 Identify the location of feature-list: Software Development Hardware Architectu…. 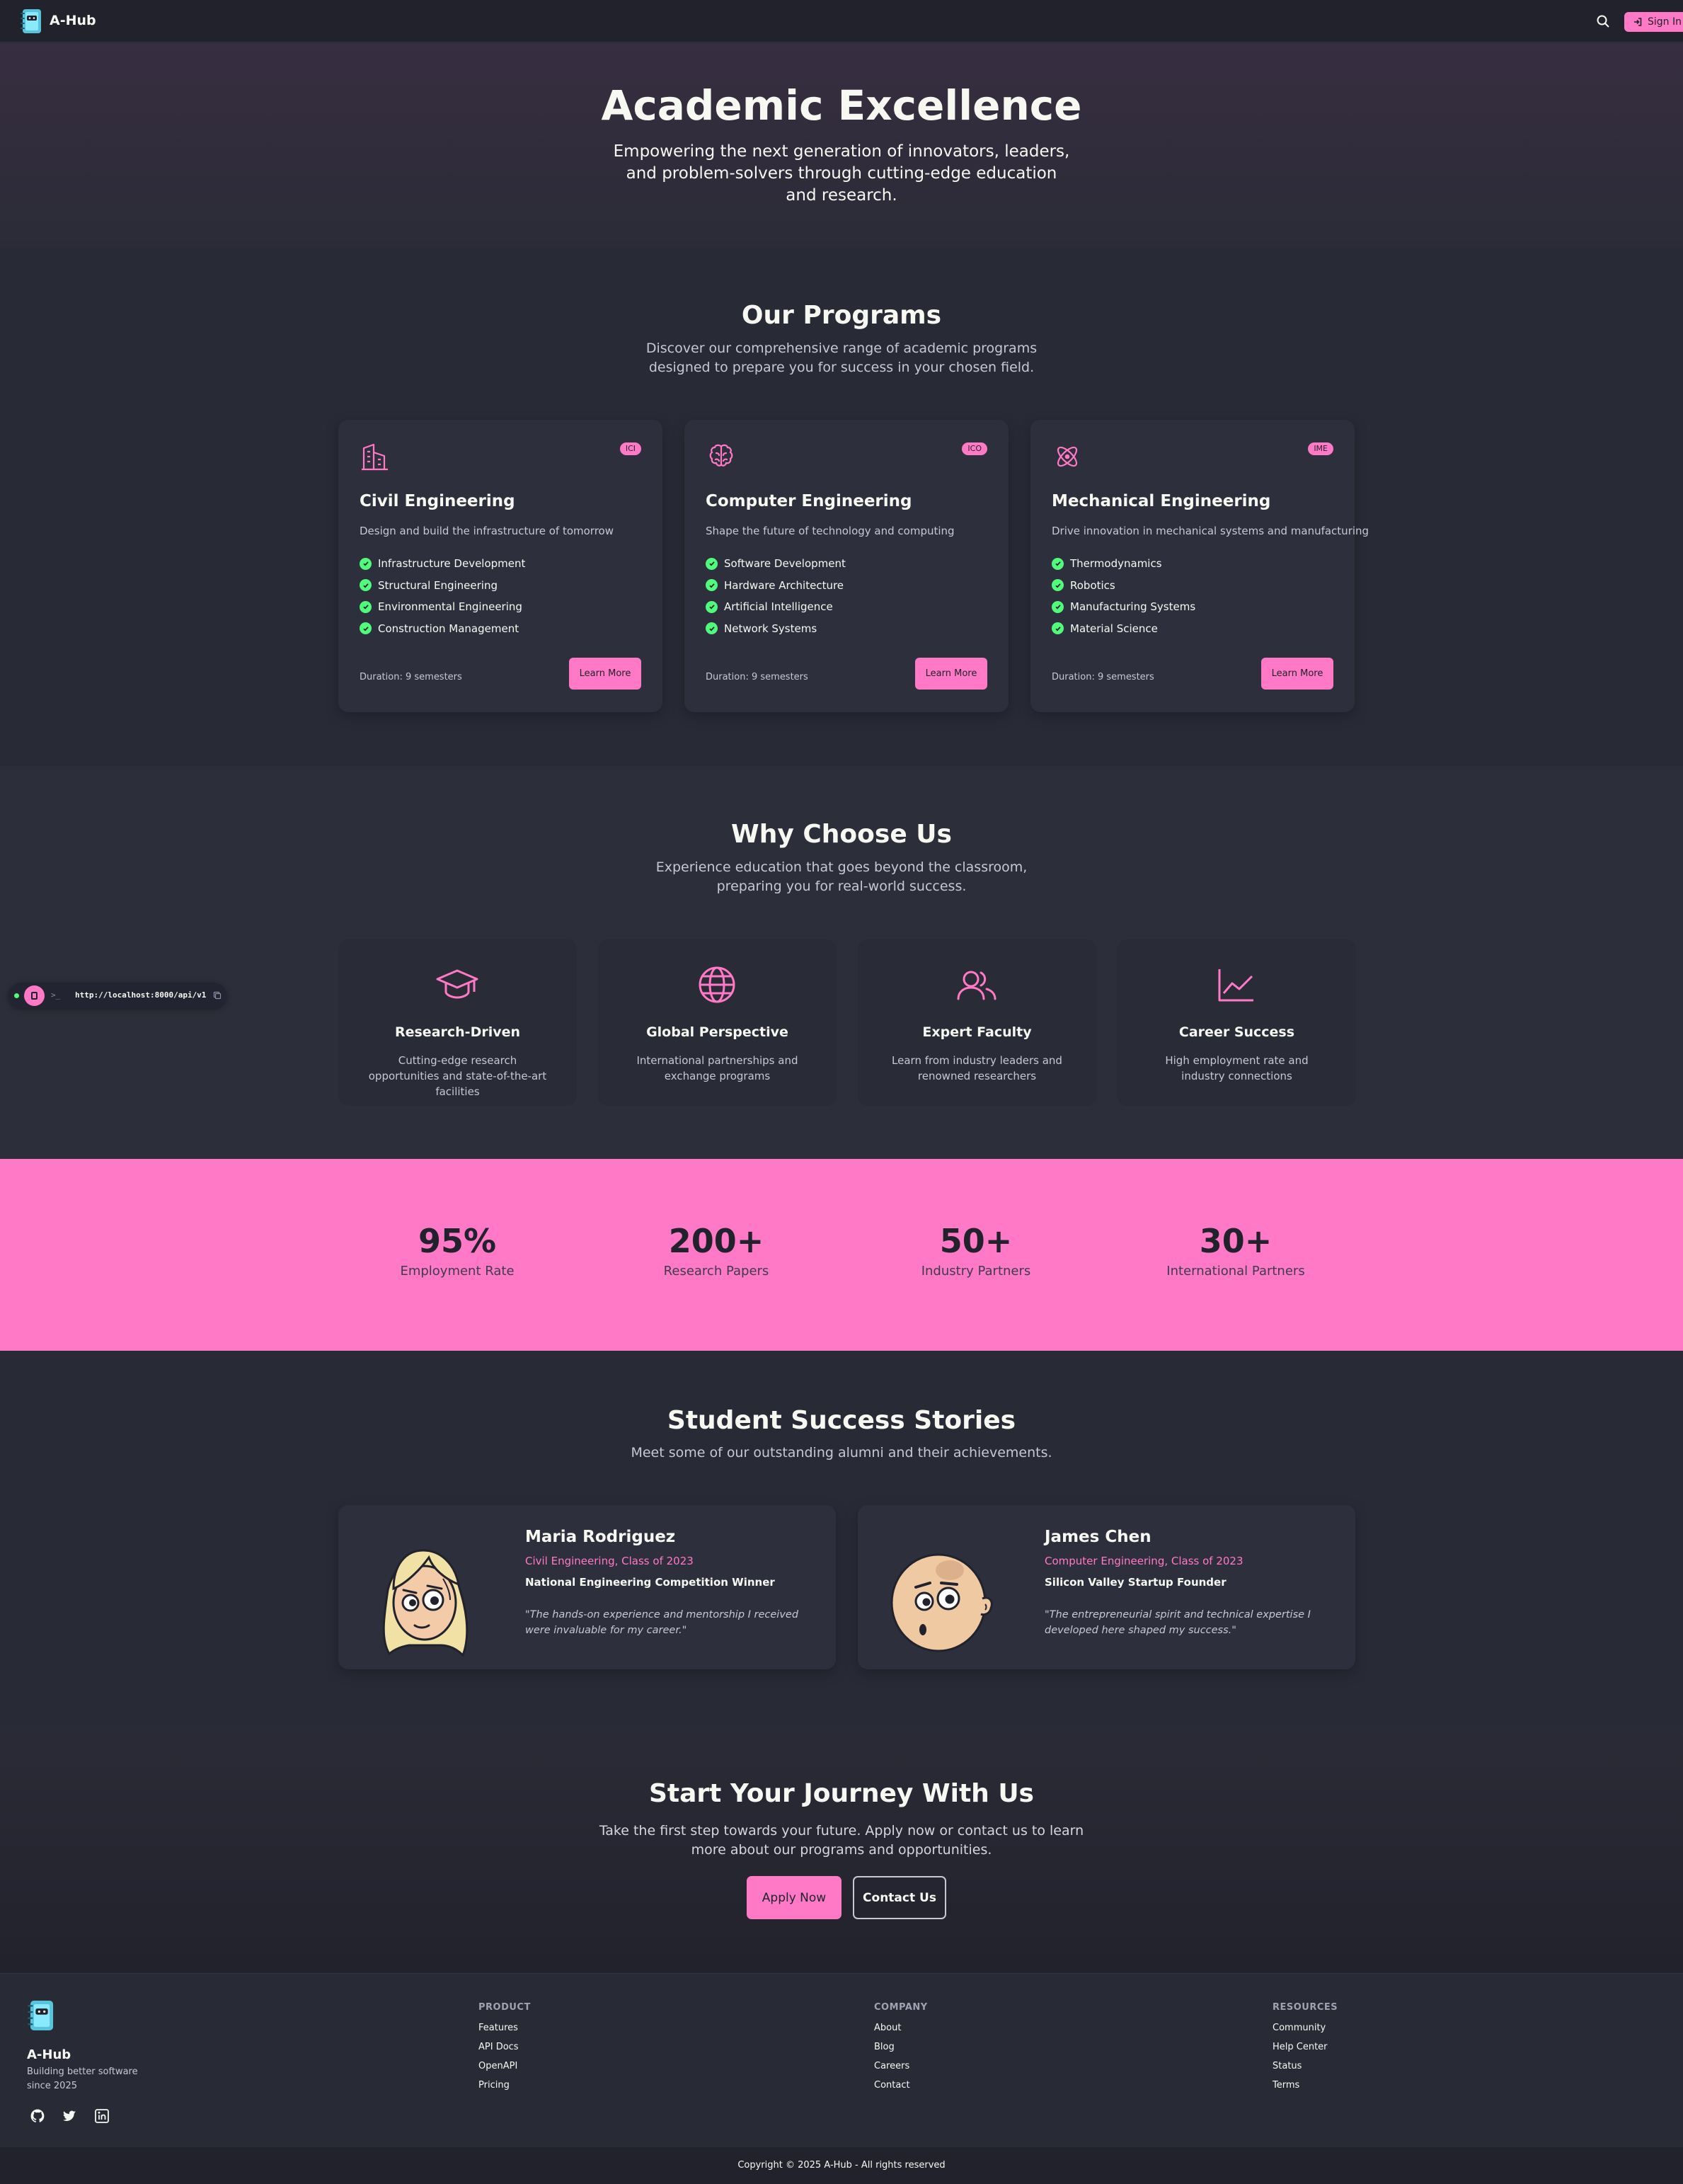
(776, 596).